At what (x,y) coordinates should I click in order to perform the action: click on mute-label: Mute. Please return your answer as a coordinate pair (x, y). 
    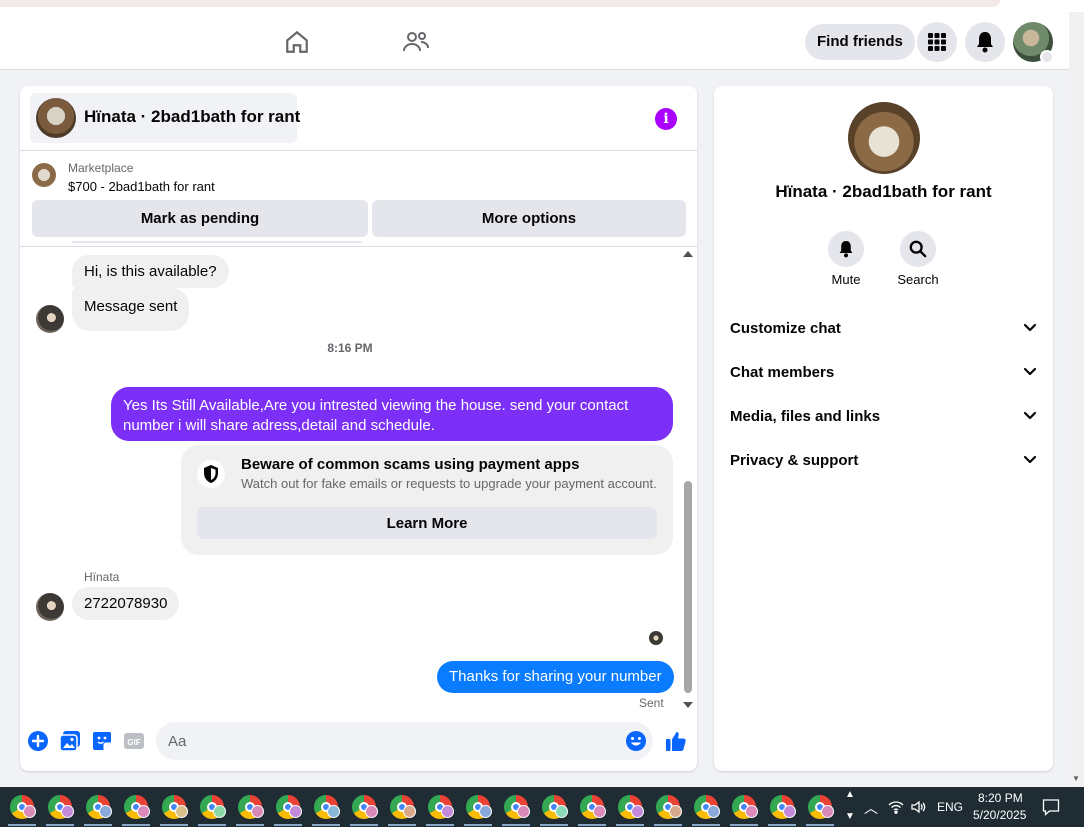
    Looking at the image, I should click on (846, 279).